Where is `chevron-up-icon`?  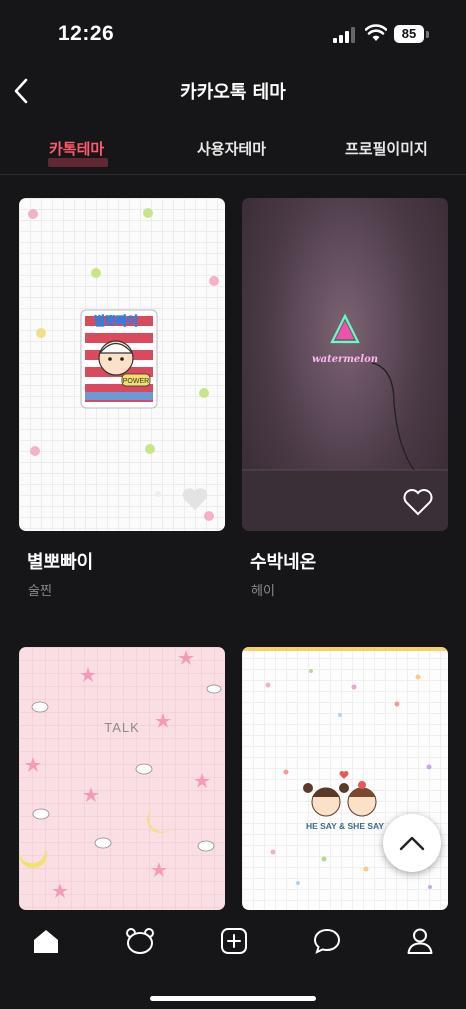
chevron-up-icon is located at coordinates (412, 843).